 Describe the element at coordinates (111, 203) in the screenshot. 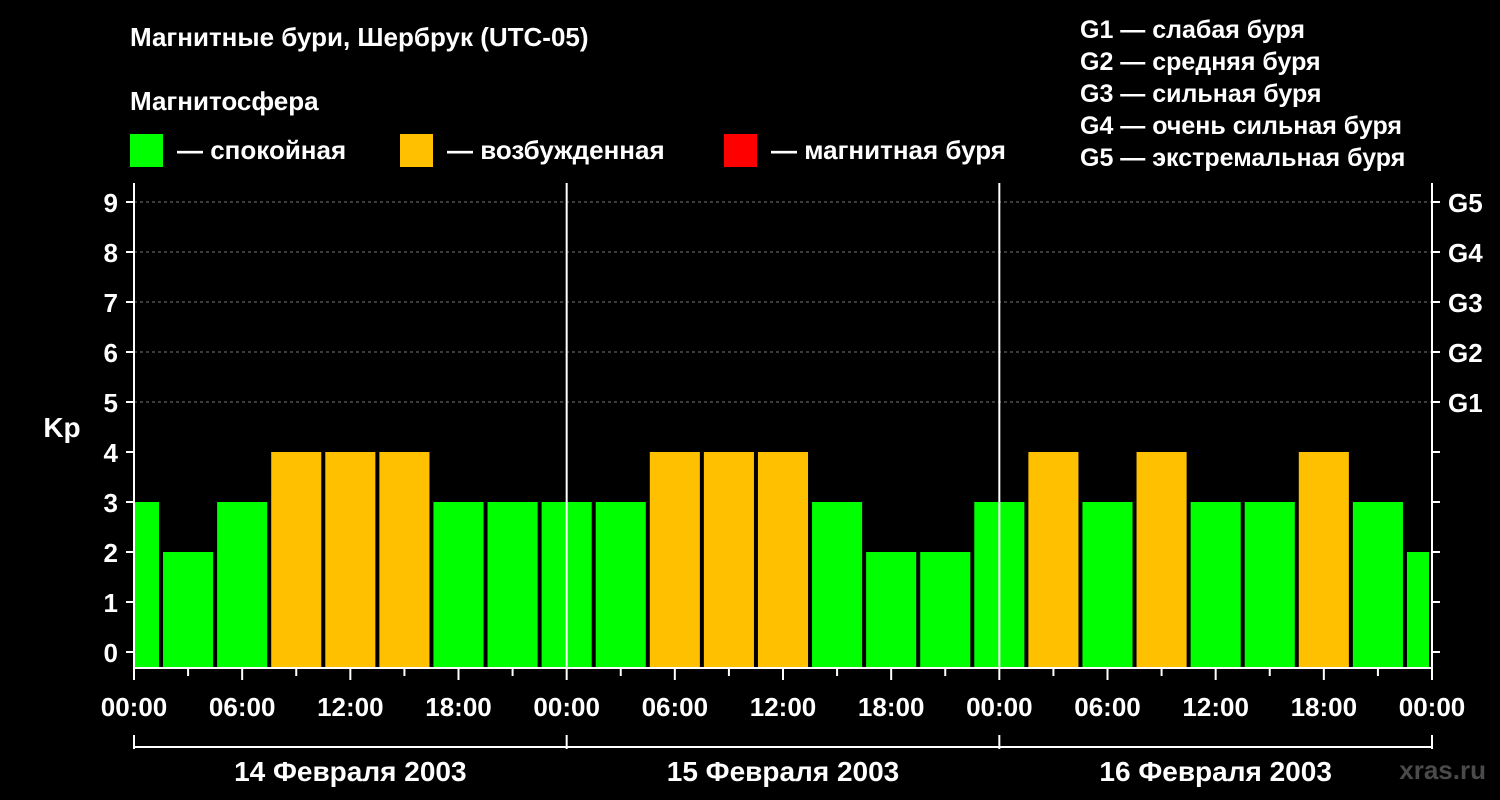

I see `y-tick-label: 9` at that location.